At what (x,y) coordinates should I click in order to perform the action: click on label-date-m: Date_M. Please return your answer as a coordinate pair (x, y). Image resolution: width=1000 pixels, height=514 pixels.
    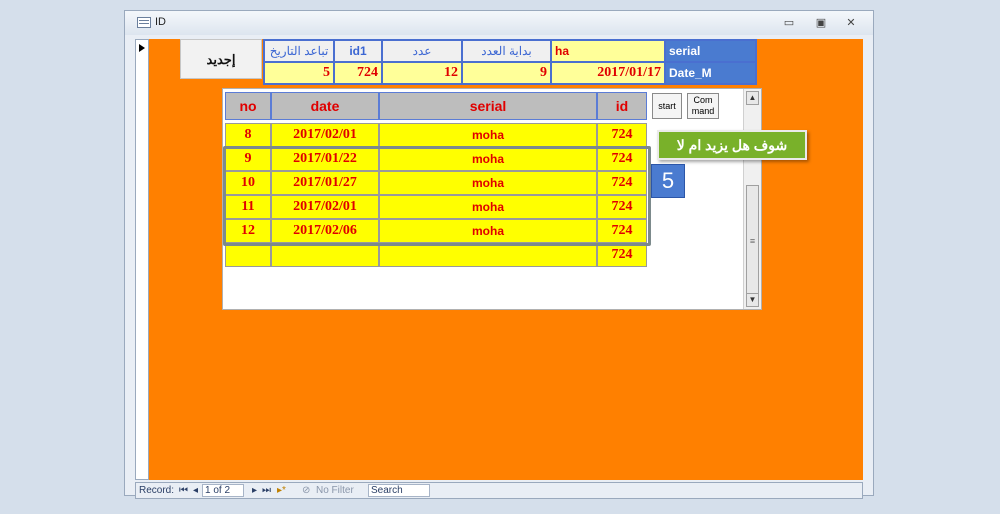
    Looking at the image, I should click on (710, 73).